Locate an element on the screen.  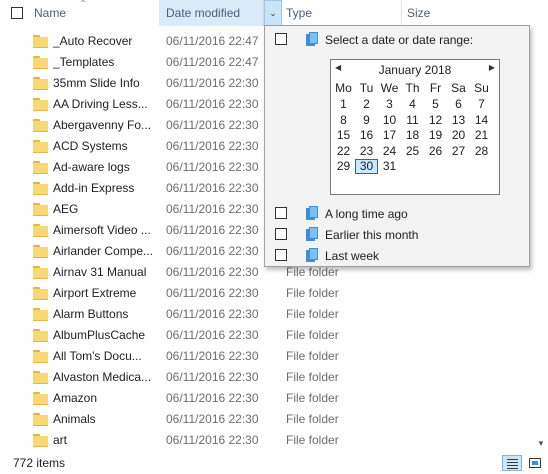
calendar-day: 28 is located at coordinates (481, 151).